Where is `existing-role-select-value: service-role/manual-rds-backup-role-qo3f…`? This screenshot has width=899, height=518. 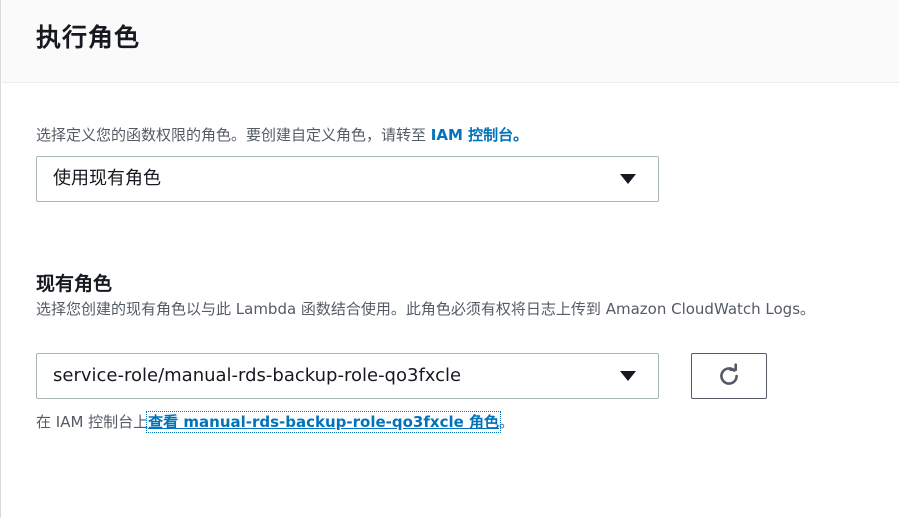 existing-role-select-value: service-role/manual-rds-backup-role-qo3f… is located at coordinates (257, 375).